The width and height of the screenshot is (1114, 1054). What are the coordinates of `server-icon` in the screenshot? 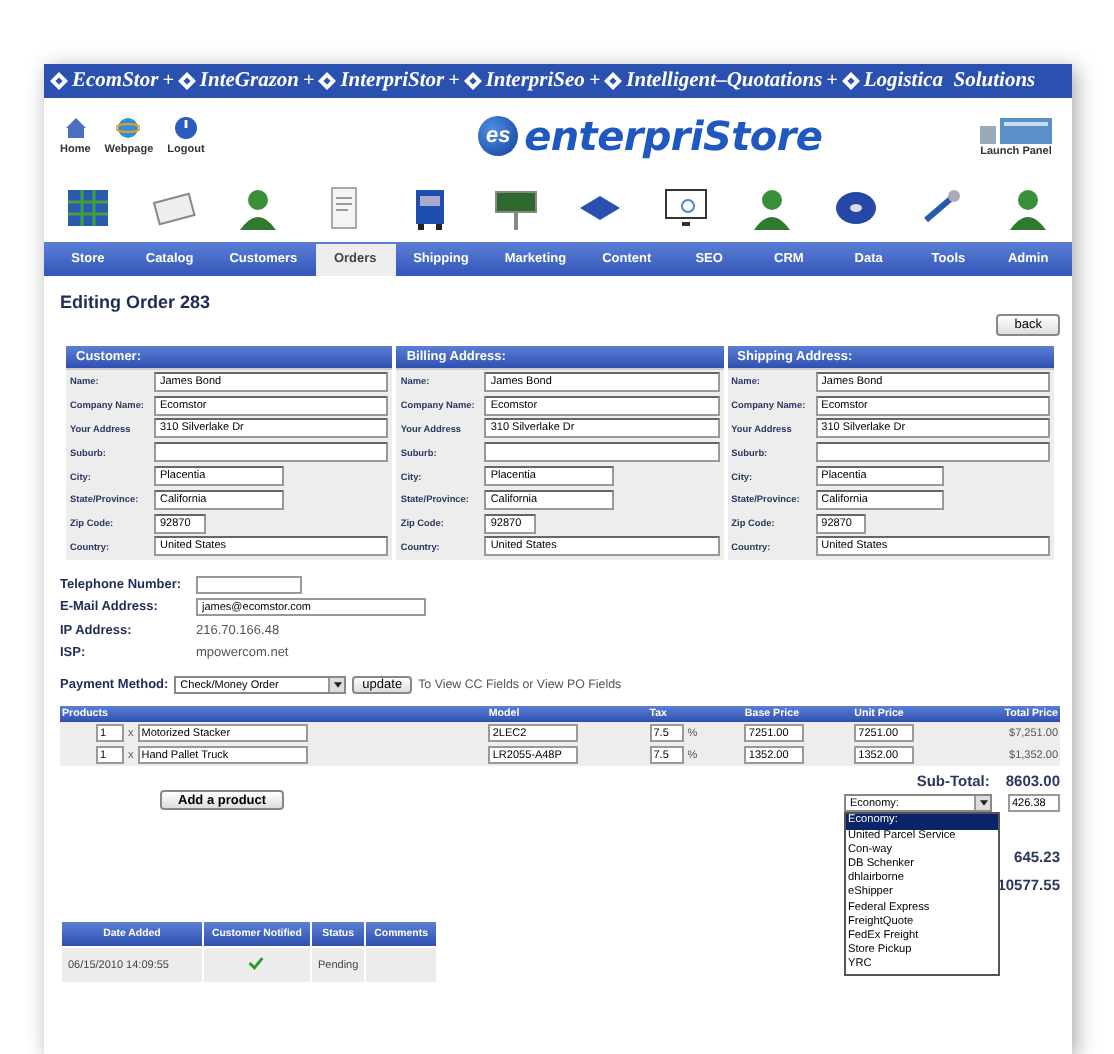 It's located at (1016, 130).